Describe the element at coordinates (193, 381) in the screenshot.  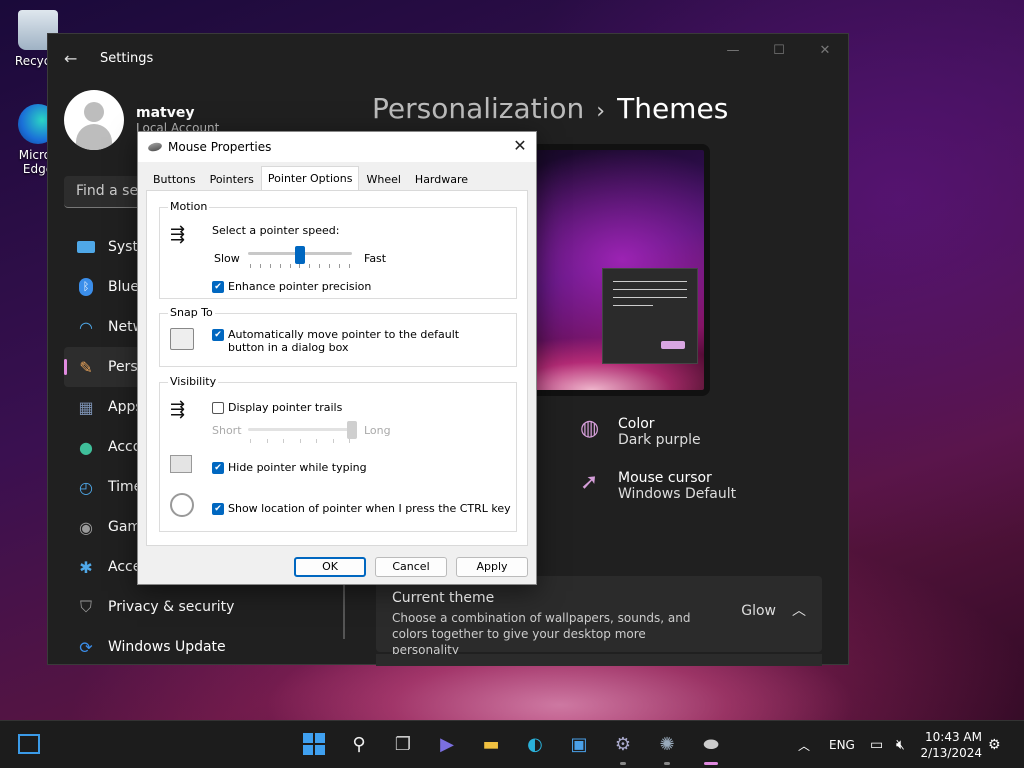
I see `visibility-label: Visibility` at that location.